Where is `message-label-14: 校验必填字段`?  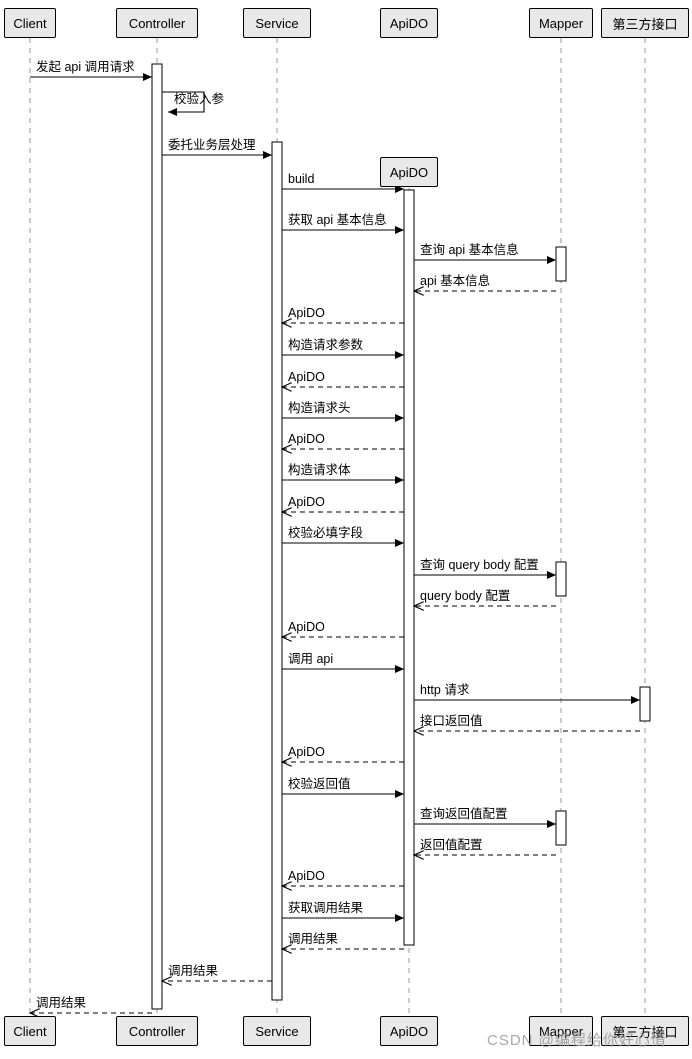
message-label-14: 校验必填字段 is located at coordinates (326, 533).